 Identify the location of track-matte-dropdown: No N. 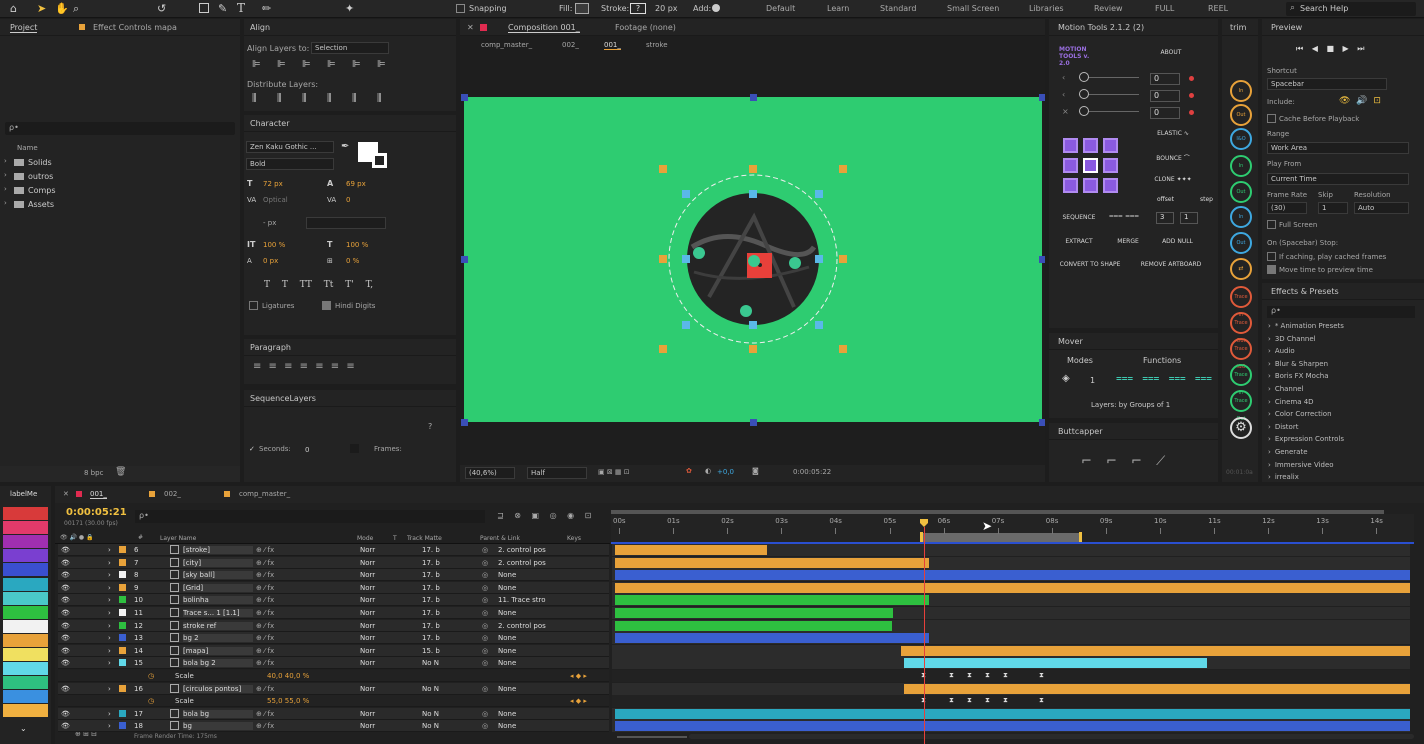
(430, 726).